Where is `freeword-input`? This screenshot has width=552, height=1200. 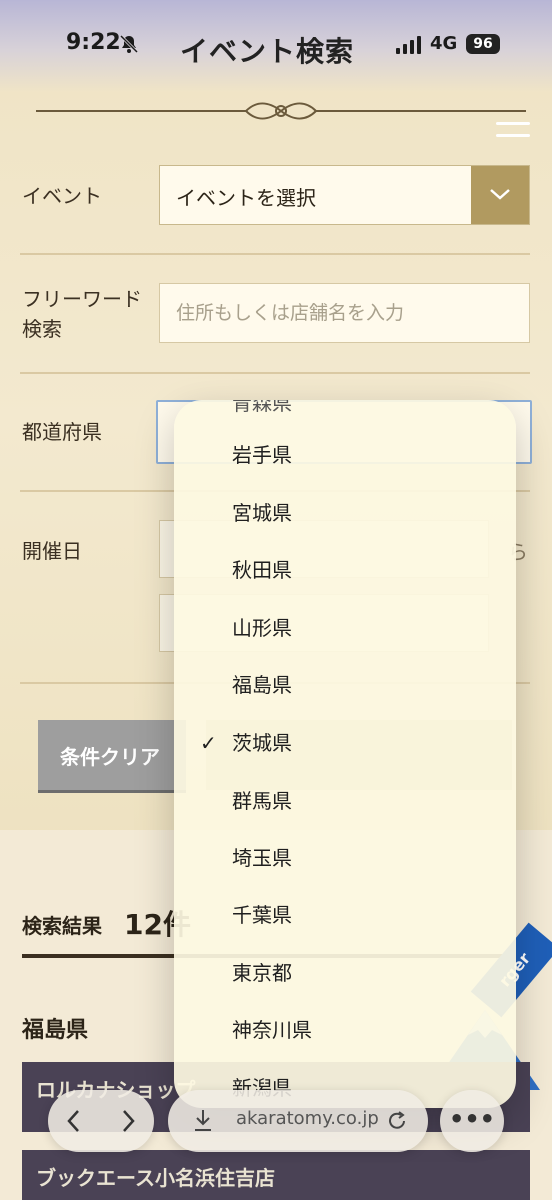 freeword-input is located at coordinates (344, 313).